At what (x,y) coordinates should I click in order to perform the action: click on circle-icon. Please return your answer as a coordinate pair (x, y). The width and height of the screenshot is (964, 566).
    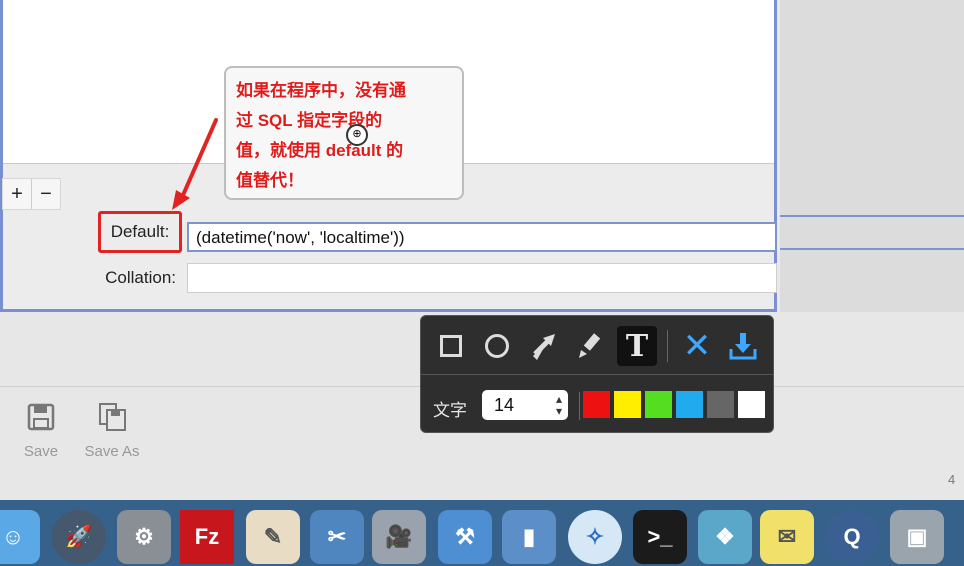
    Looking at the image, I should click on (497, 346).